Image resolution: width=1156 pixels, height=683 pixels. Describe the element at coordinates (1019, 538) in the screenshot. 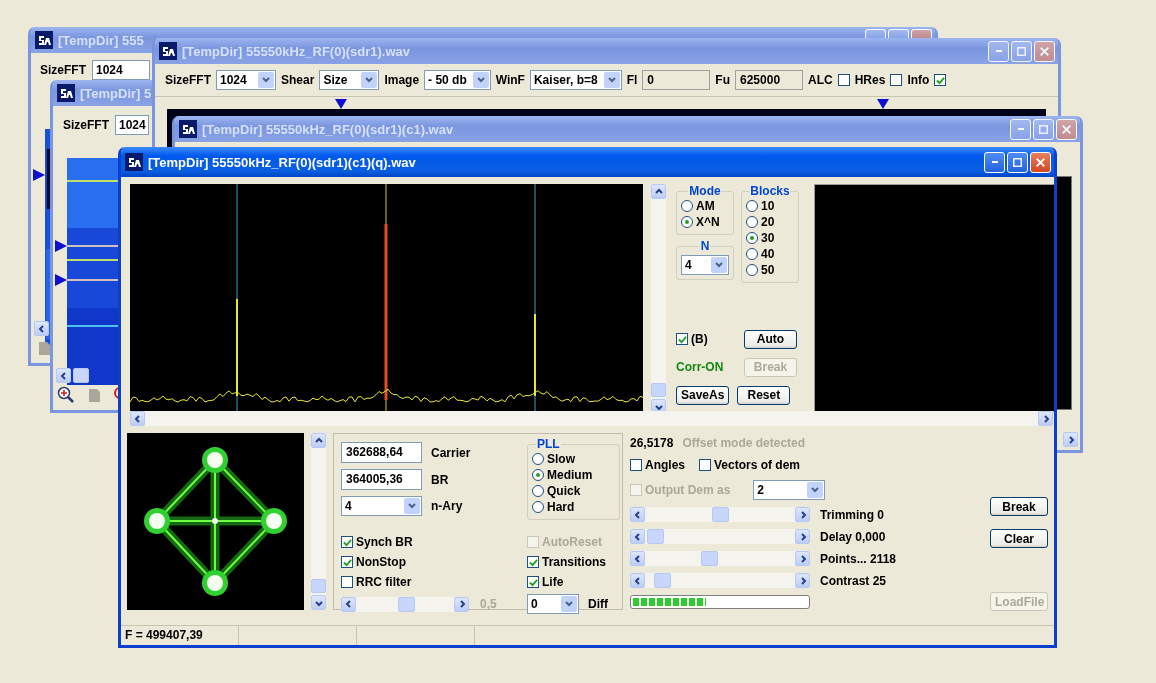

I see `action-button: Clear` at that location.